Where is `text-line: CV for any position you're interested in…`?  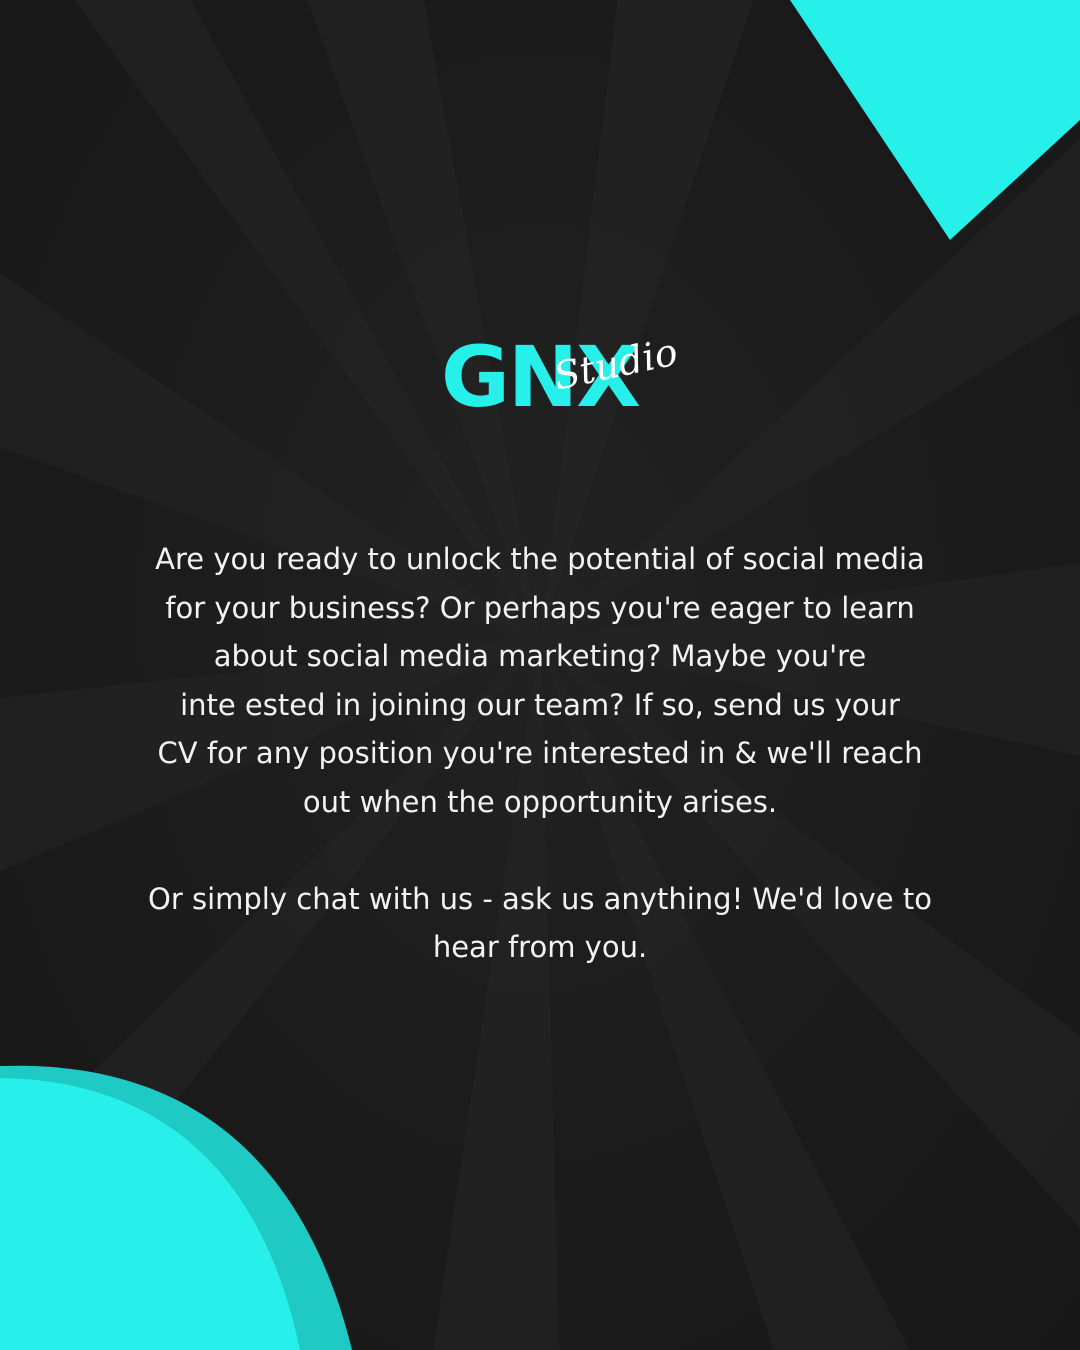 text-line: CV for any position you're interested in… is located at coordinates (540, 753).